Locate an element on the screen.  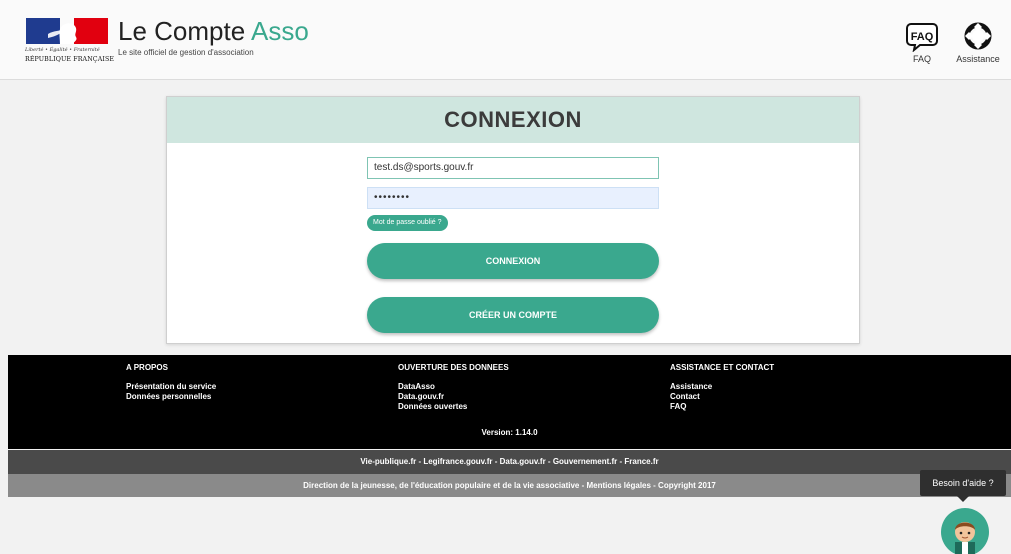
footer-link-personal-data: Données personnelles is located at coordinates (171, 397).